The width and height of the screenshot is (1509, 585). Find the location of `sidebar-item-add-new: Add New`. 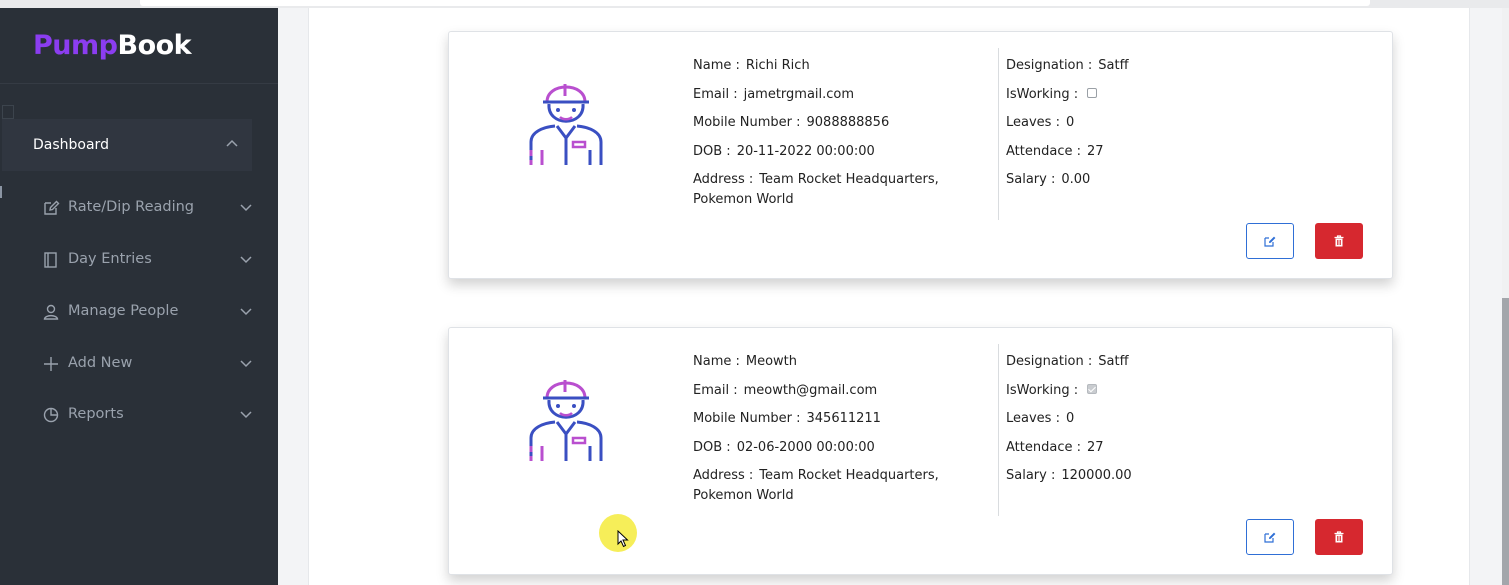

sidebar-item-add-new: Add New is located at coordinates (139, 364).